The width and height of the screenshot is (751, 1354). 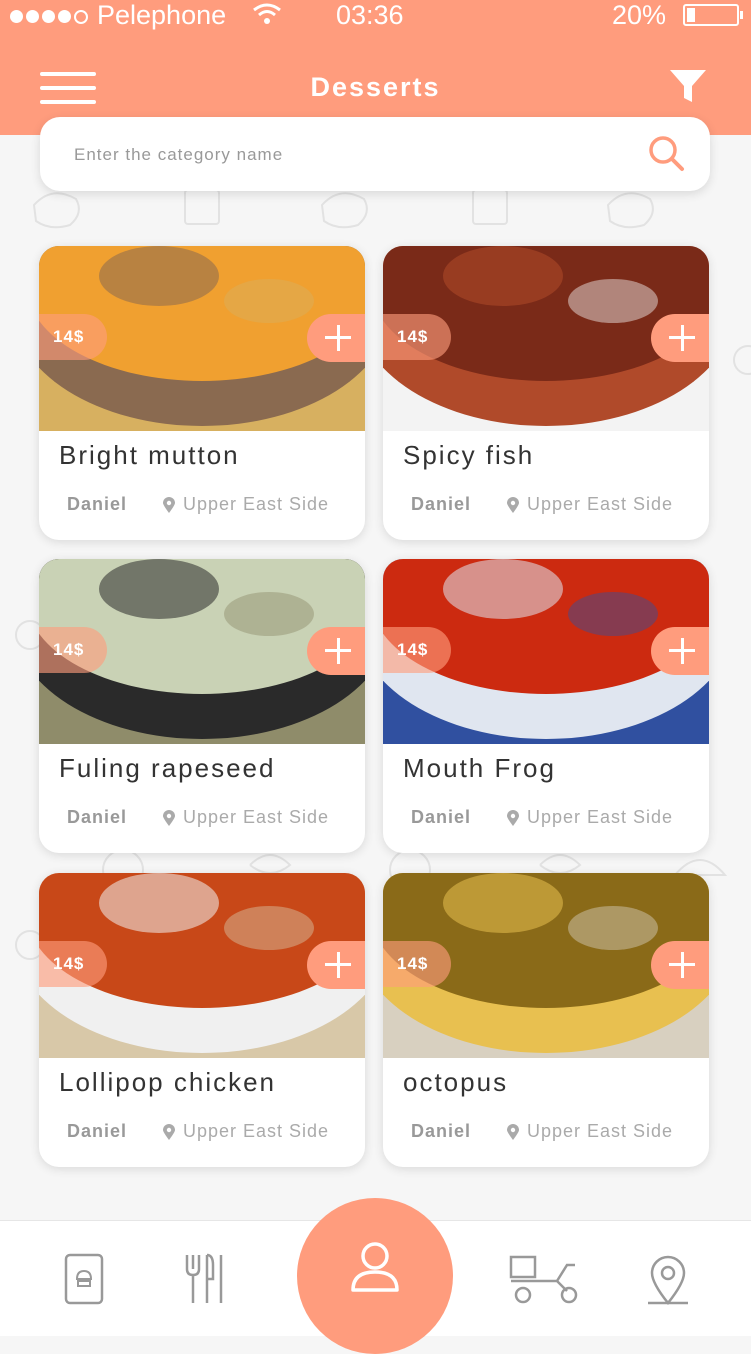 I want to click on dish-name: Mouth Frog, so click(x=479, y=768).